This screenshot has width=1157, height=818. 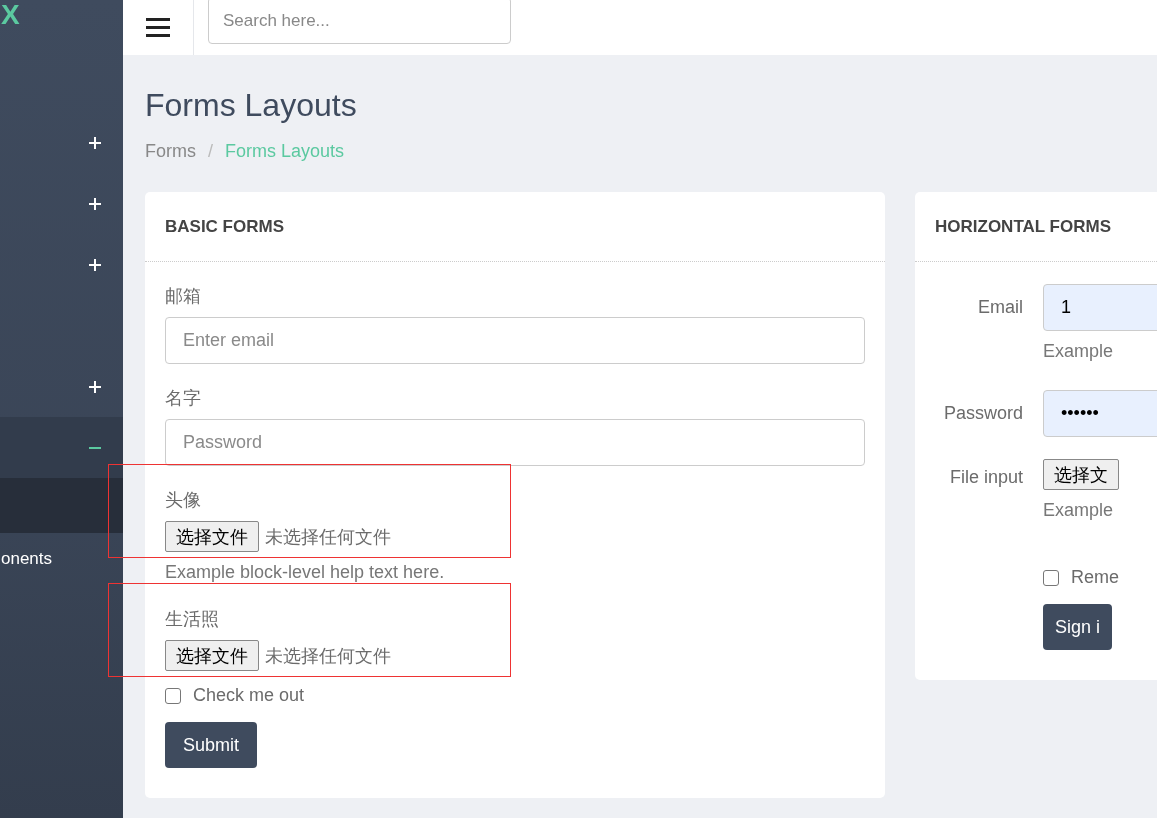 What do you see at coordinates (1095, 577) in the screenshot?
I see `checkbox-label: Reme` at bounding box center [1095, 577].